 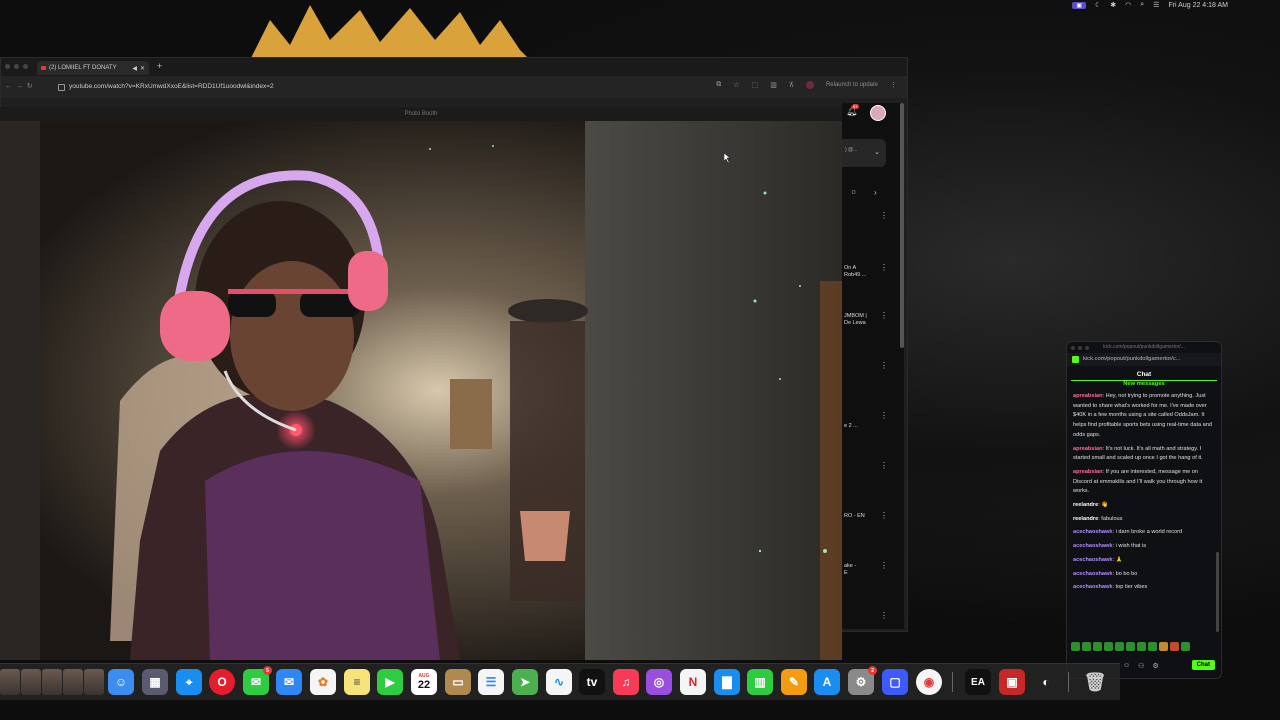 What do you see at coordinates (1203, 665) in the screenshot?
I see `chat-send-button: Chat` at bounding box center [1203, 665].